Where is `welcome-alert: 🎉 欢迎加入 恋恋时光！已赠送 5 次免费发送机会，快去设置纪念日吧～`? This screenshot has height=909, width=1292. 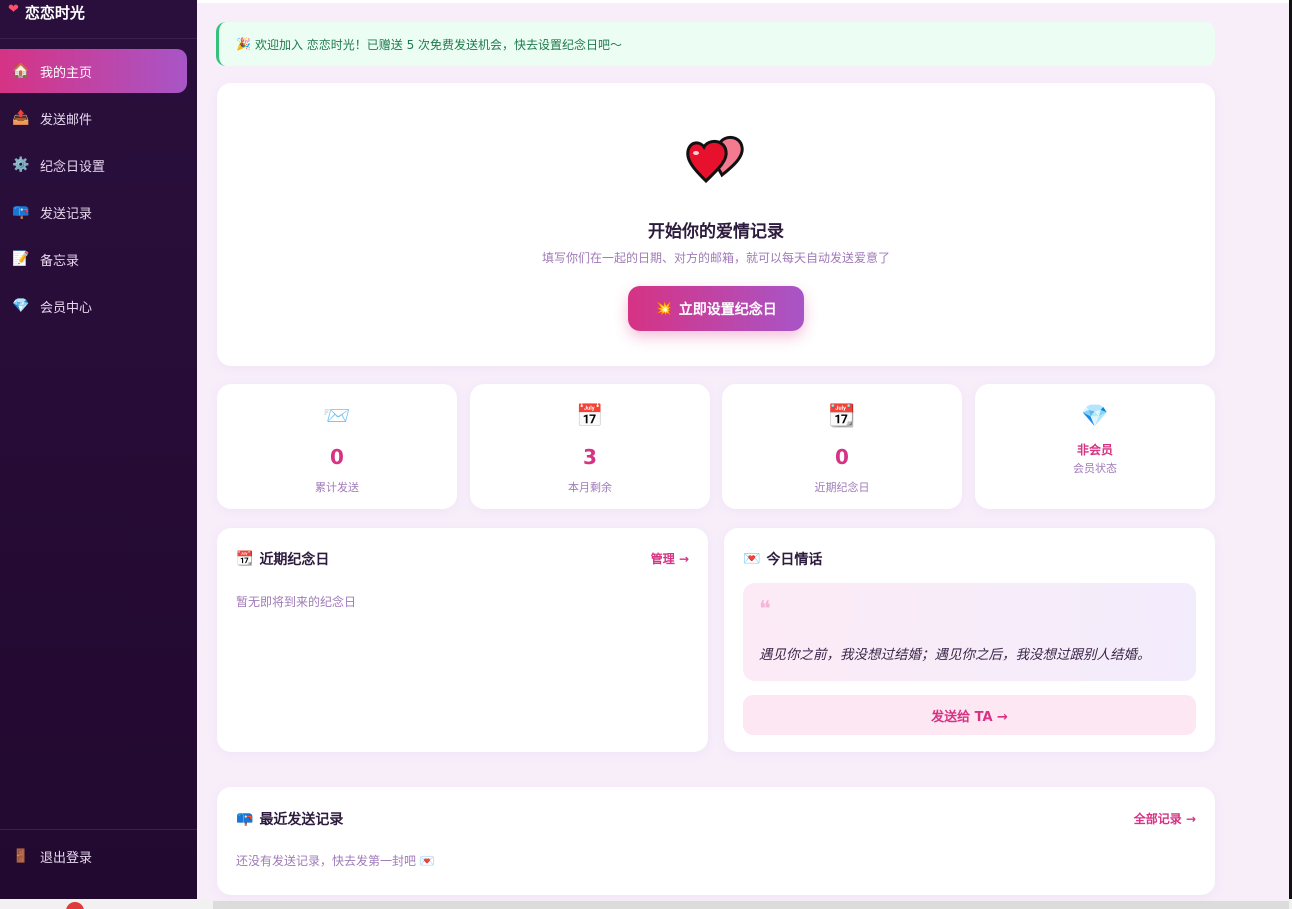 welcome-alert: 🎉 欢迎加入 恋恋时光！已赠送 5 次免费发送机会，快去设置纪念日吧～ is located at coordinates (715, 44).